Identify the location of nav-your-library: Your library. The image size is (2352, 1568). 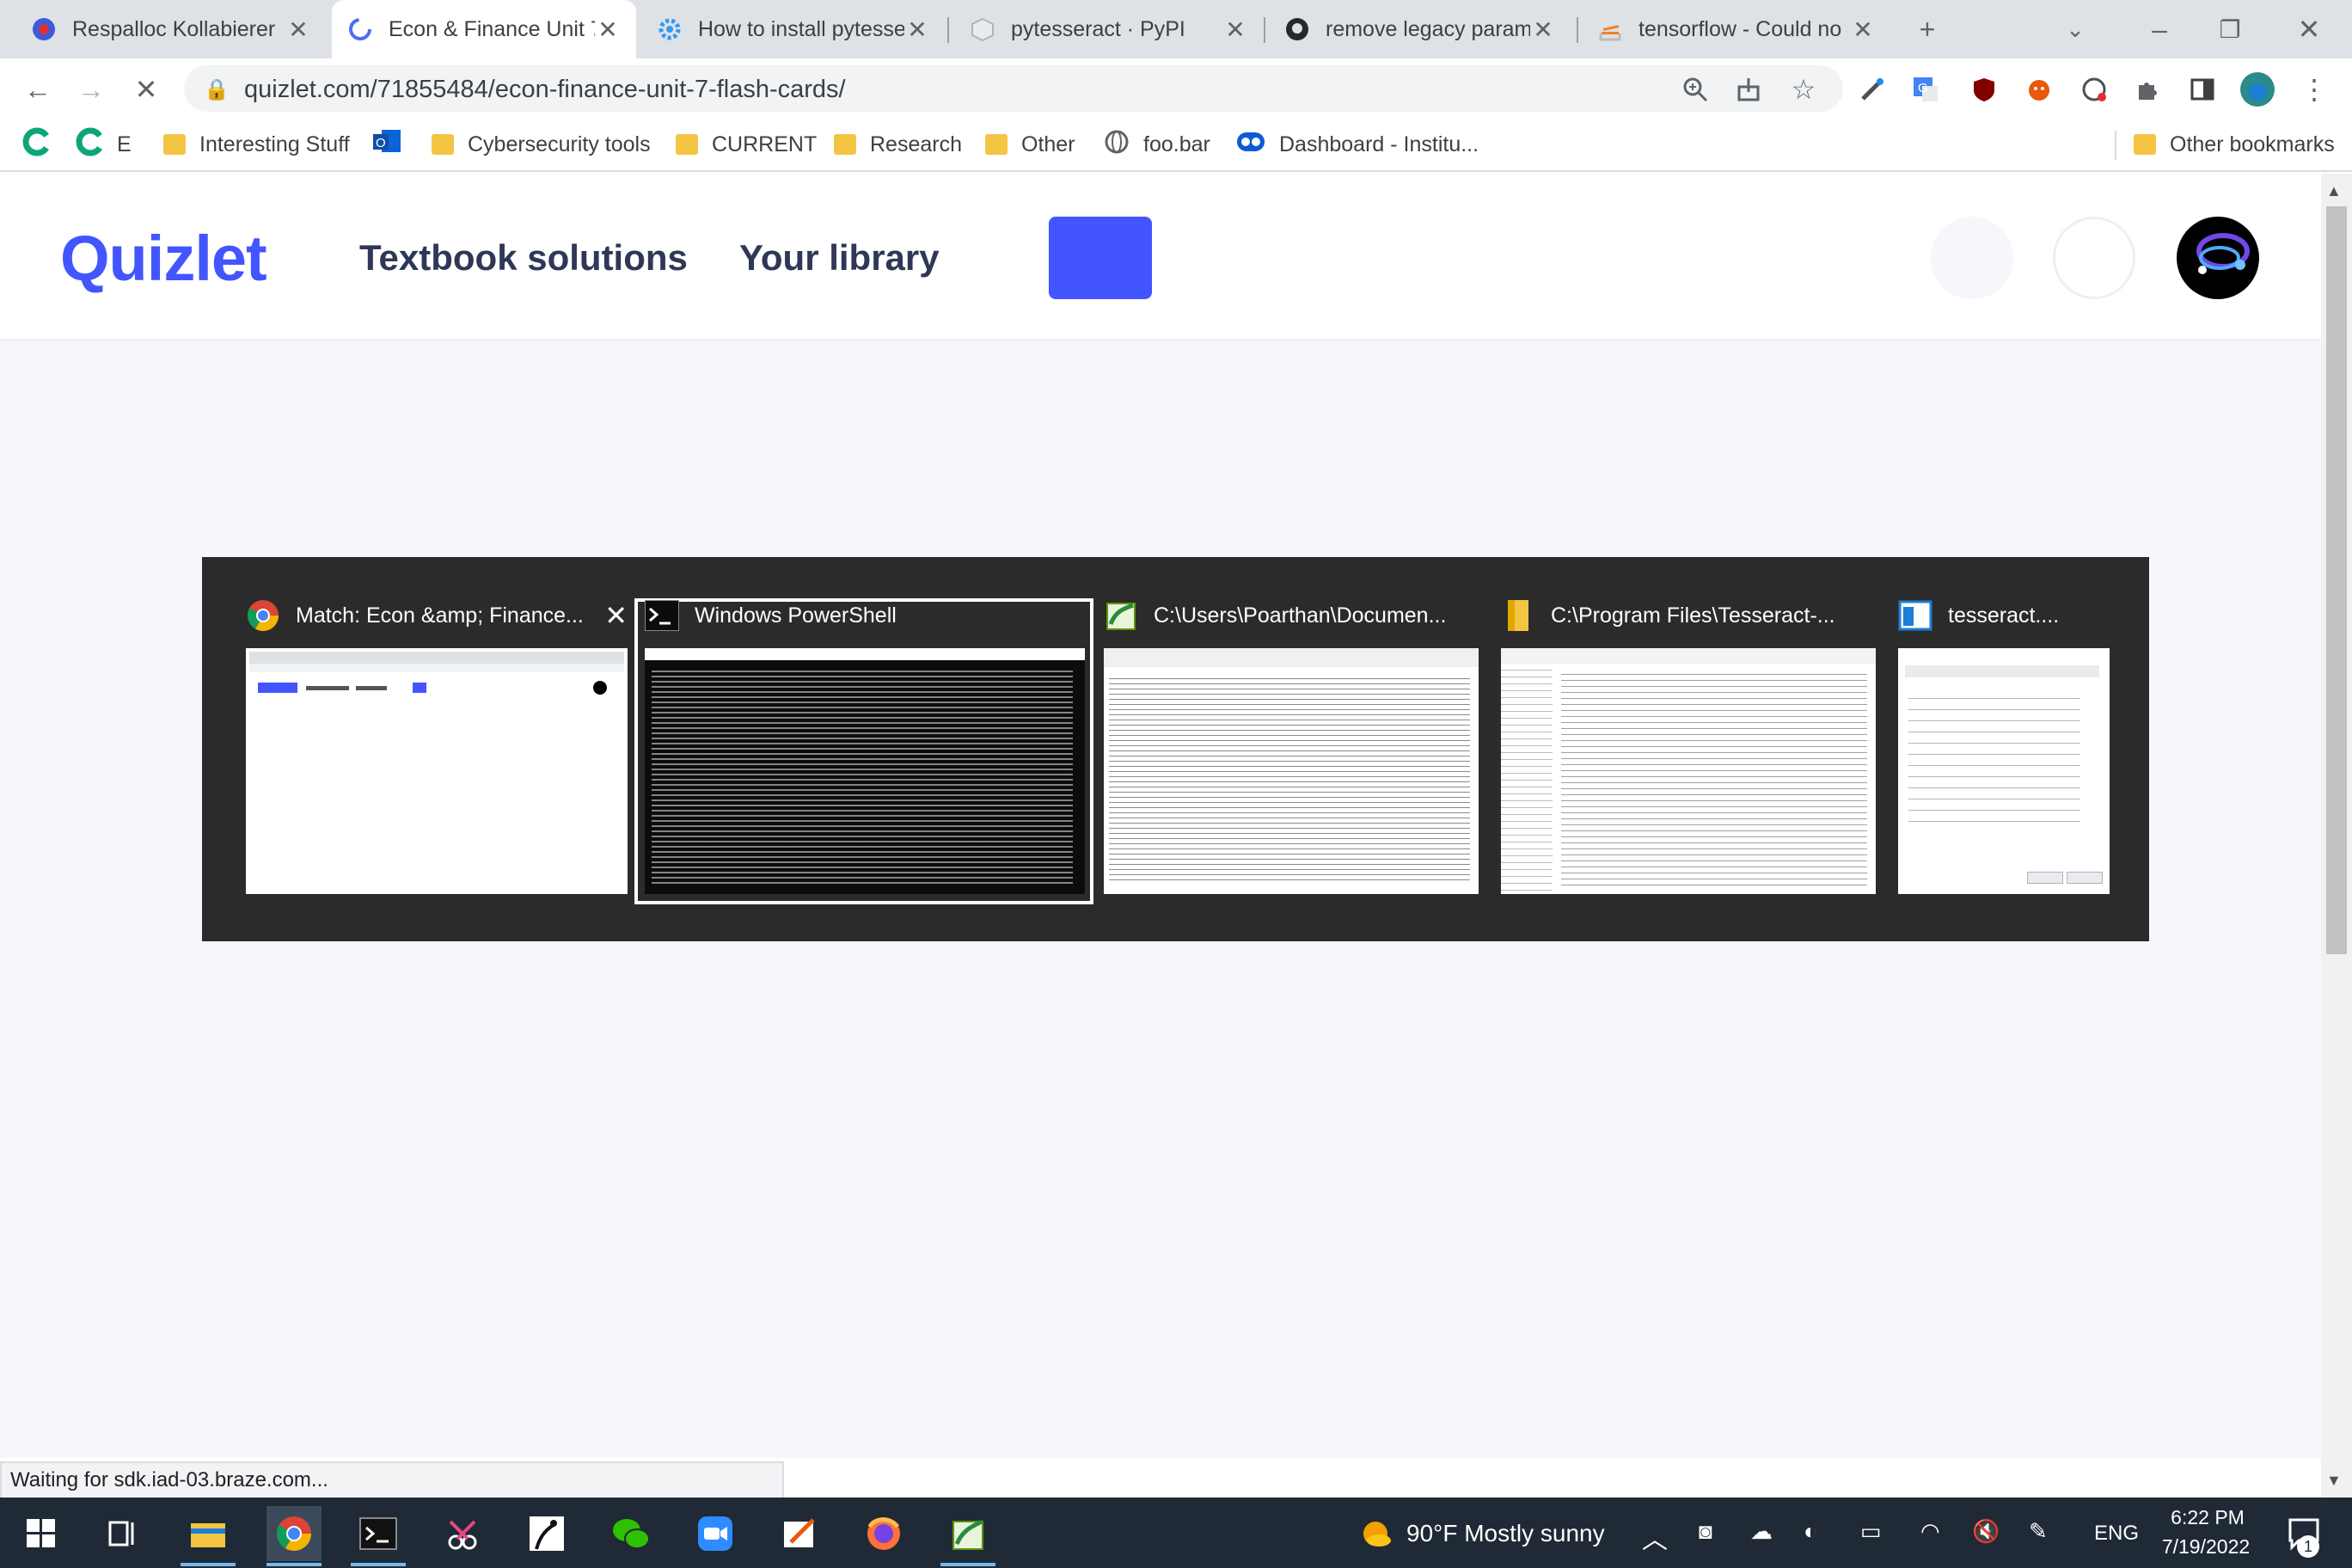
(839, 258).